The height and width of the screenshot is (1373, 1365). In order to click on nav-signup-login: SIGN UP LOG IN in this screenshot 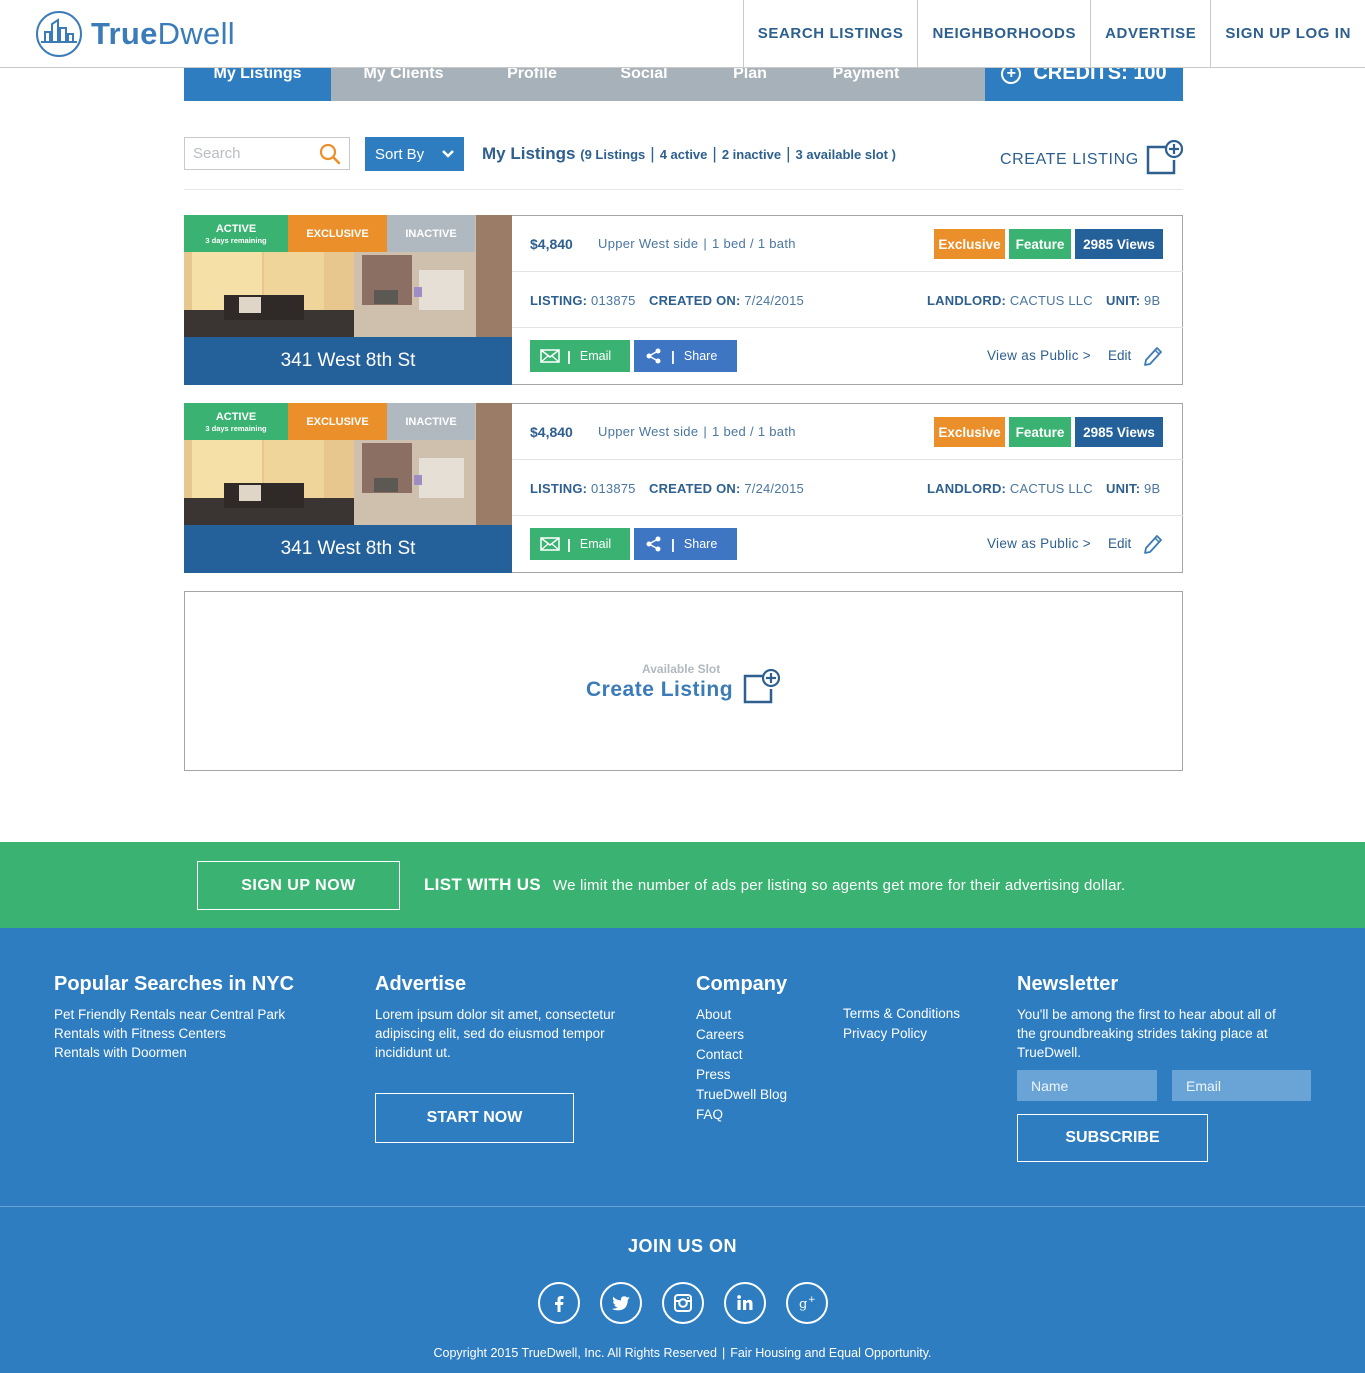, I will do `click(1287, 33)`.